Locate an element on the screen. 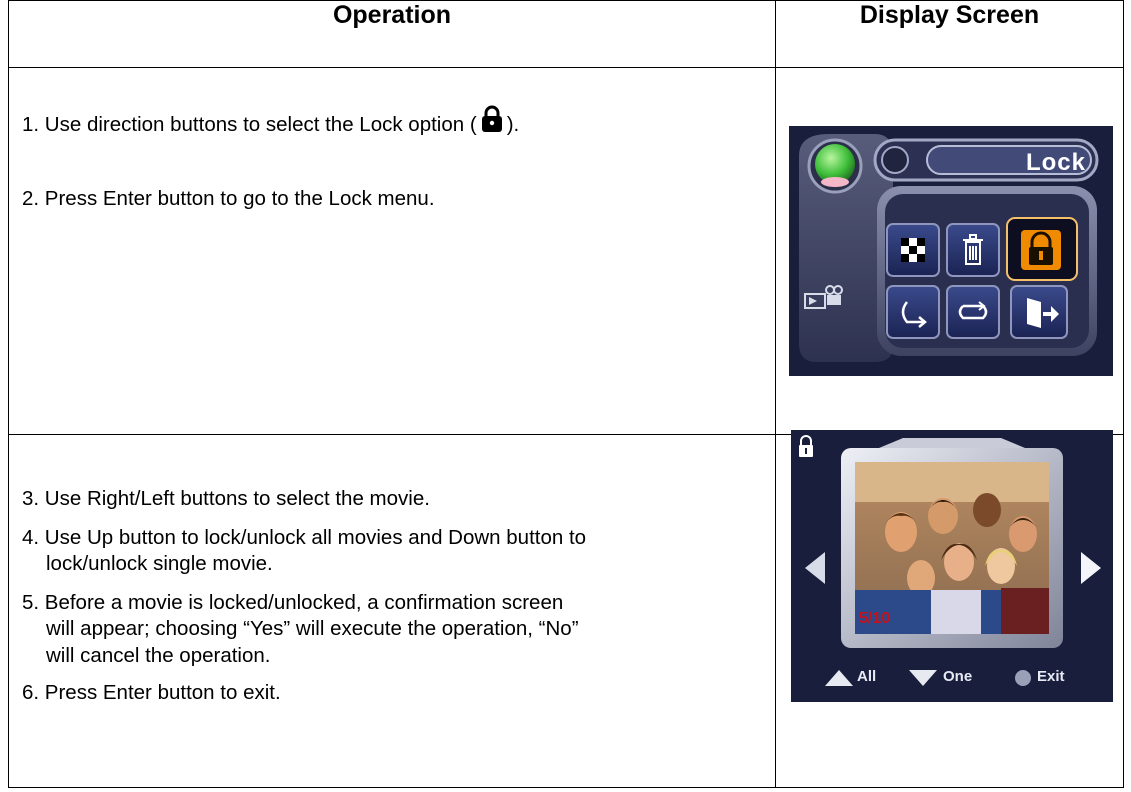 Image resolution: width=1131 pixels, height=792 pixels. header-display-screen: Display Screen is located at coordinates (949, 34).